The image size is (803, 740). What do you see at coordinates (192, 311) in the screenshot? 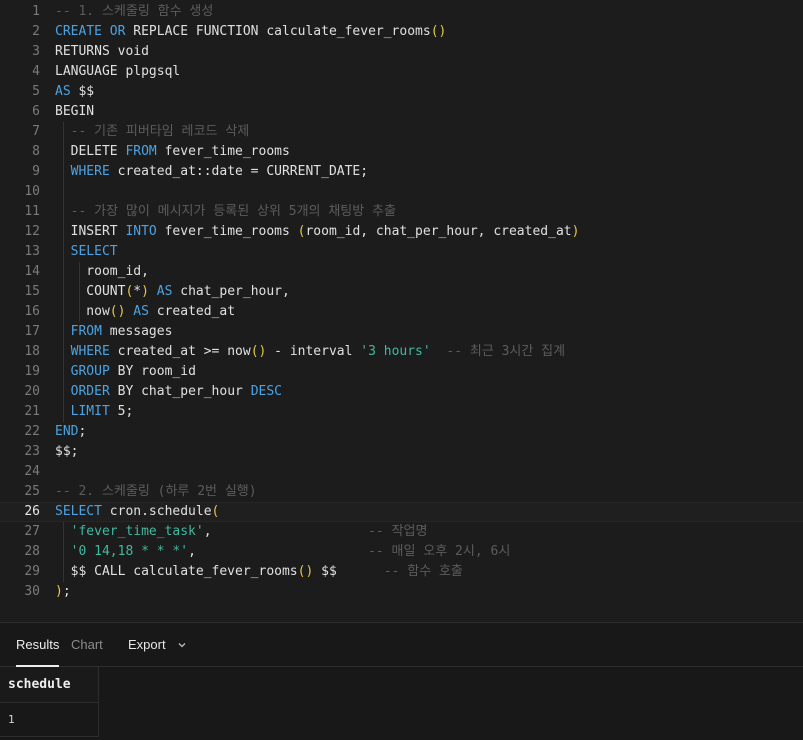
I see `code-token: created_at` at bounding box center [192, 311].